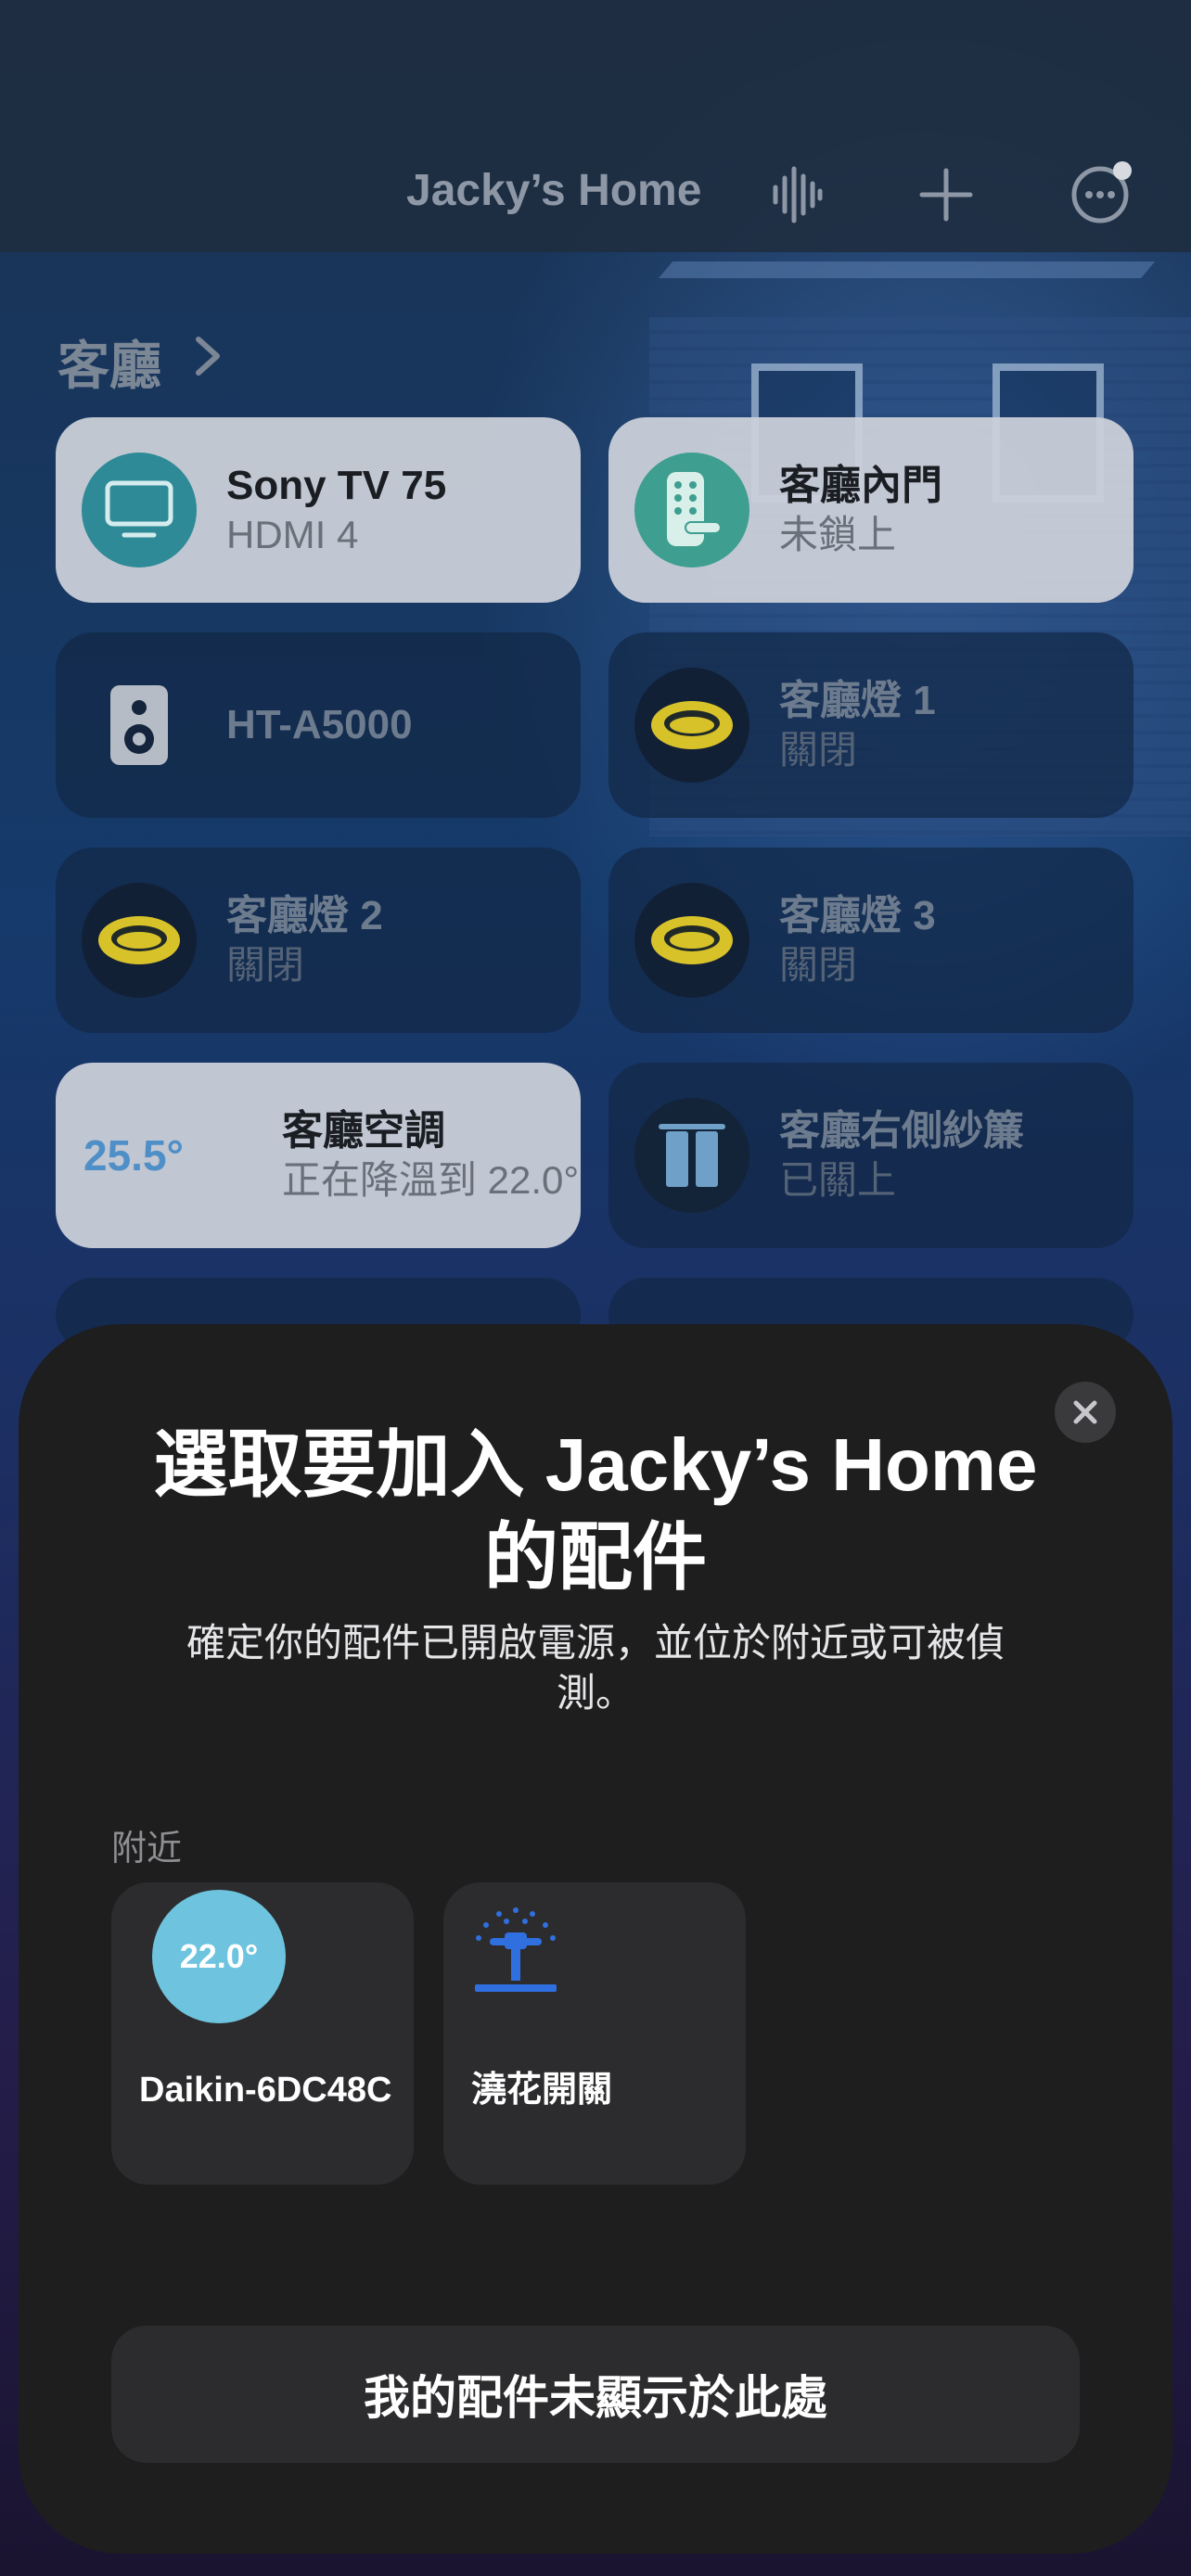 The image size is (1191, 2576). What do you see at coordinates (595, 1668) in the screenshot?
I see `sheet-subtitle: 確定你的配件已開啟電源，並位於附近或可被偵測。` at bounding box center [595, 1668].